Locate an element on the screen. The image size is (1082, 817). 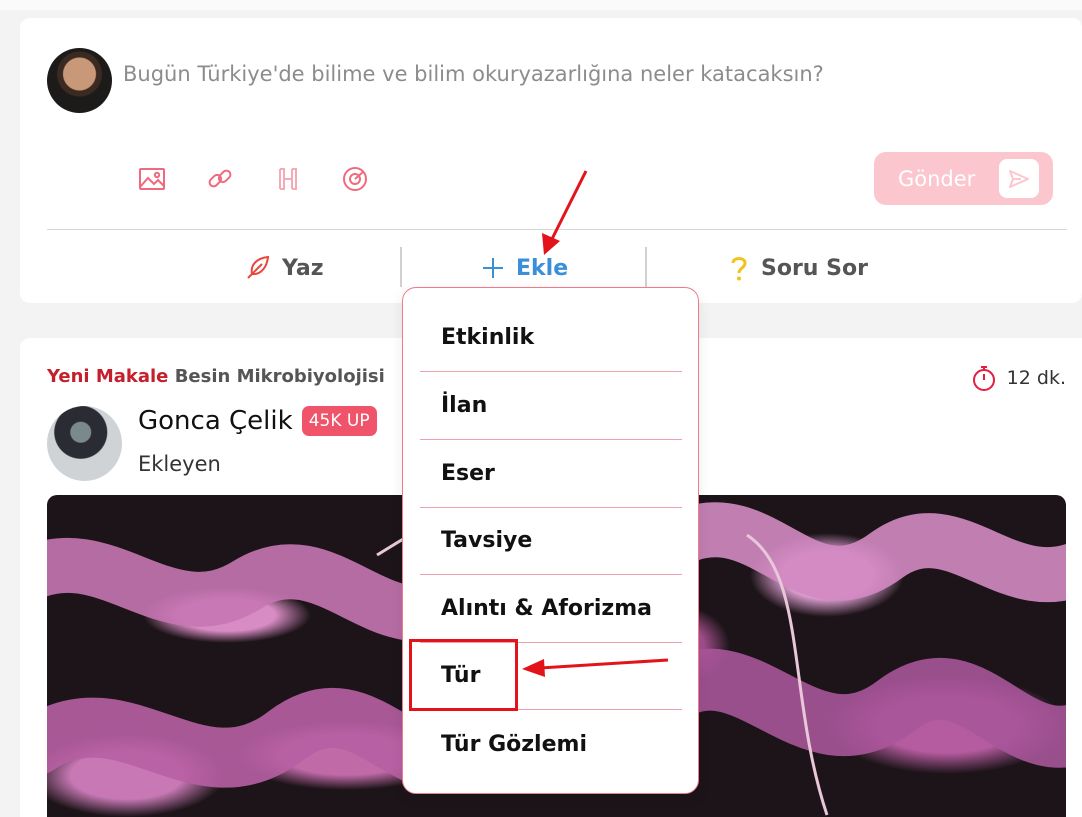
write-button: Yaz is located at coordinates (284, 268).